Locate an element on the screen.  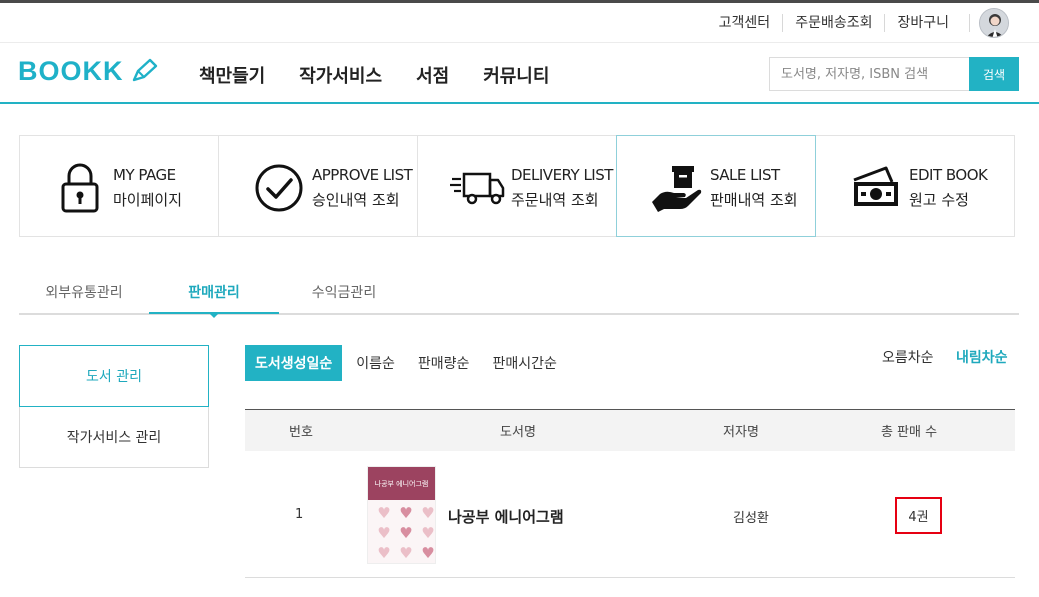
menu-box-mypage: MY PAGE 마이페이지 is located at coordinates (119, 186).